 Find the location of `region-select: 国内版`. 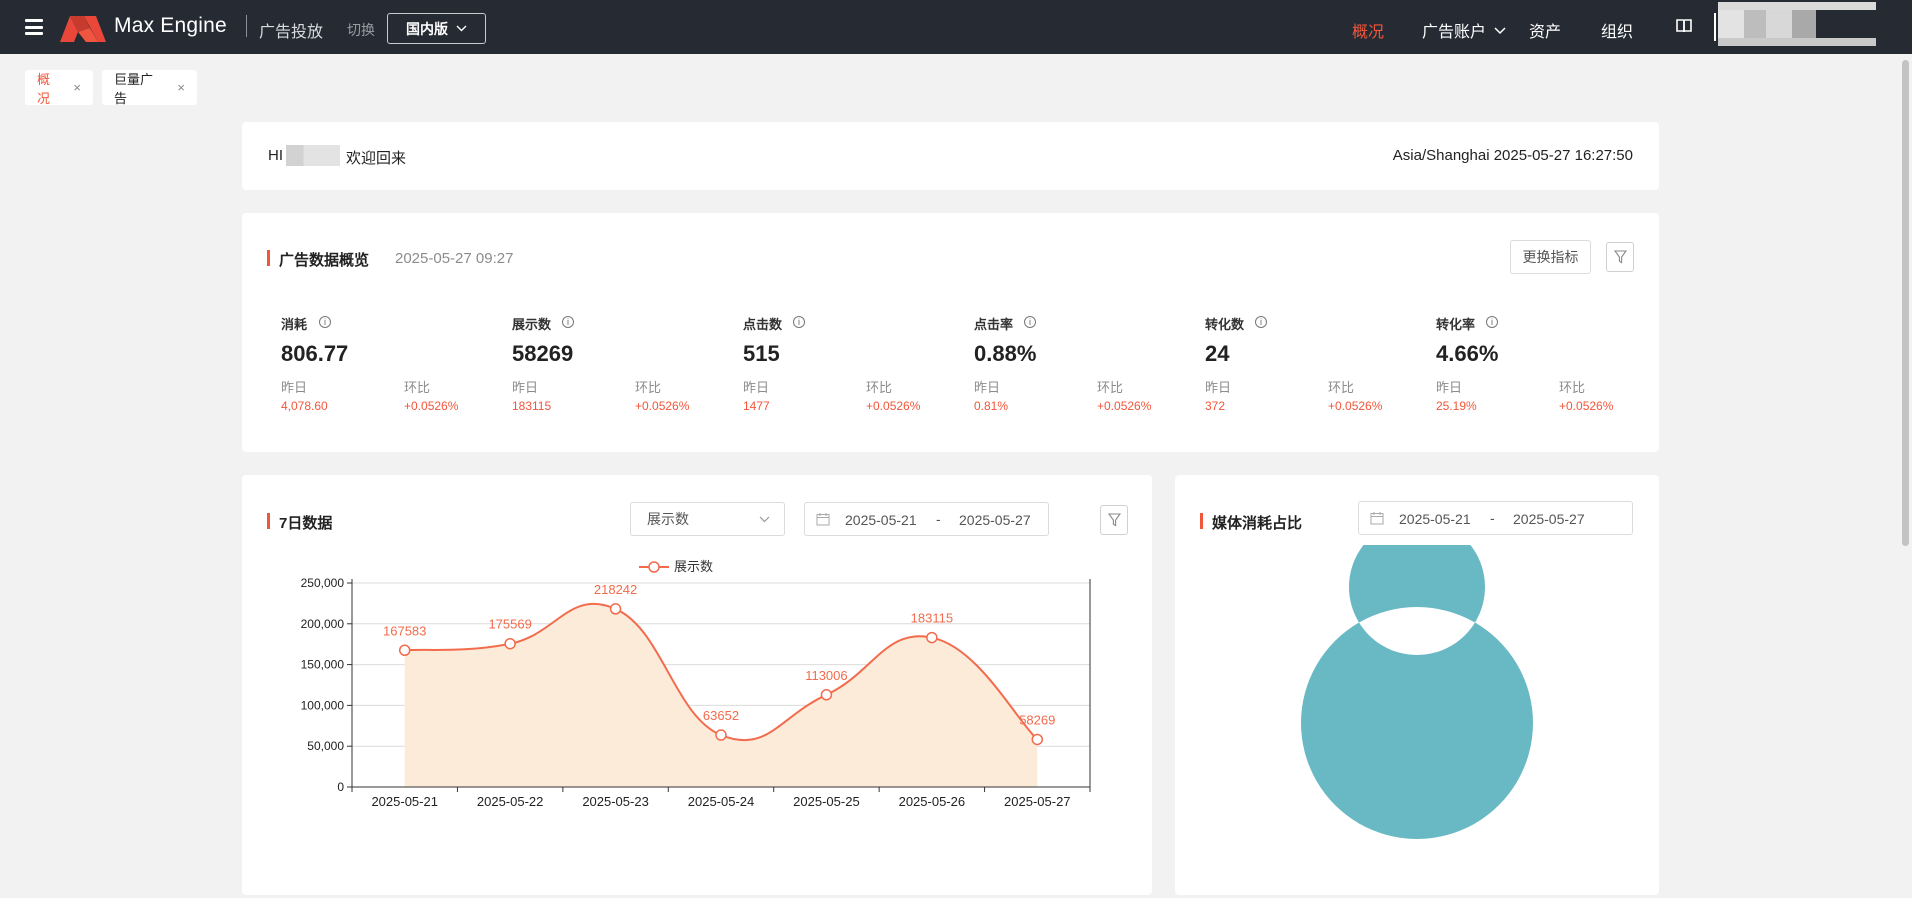

region-select: 国内版 is located at coordinates (436, 28).